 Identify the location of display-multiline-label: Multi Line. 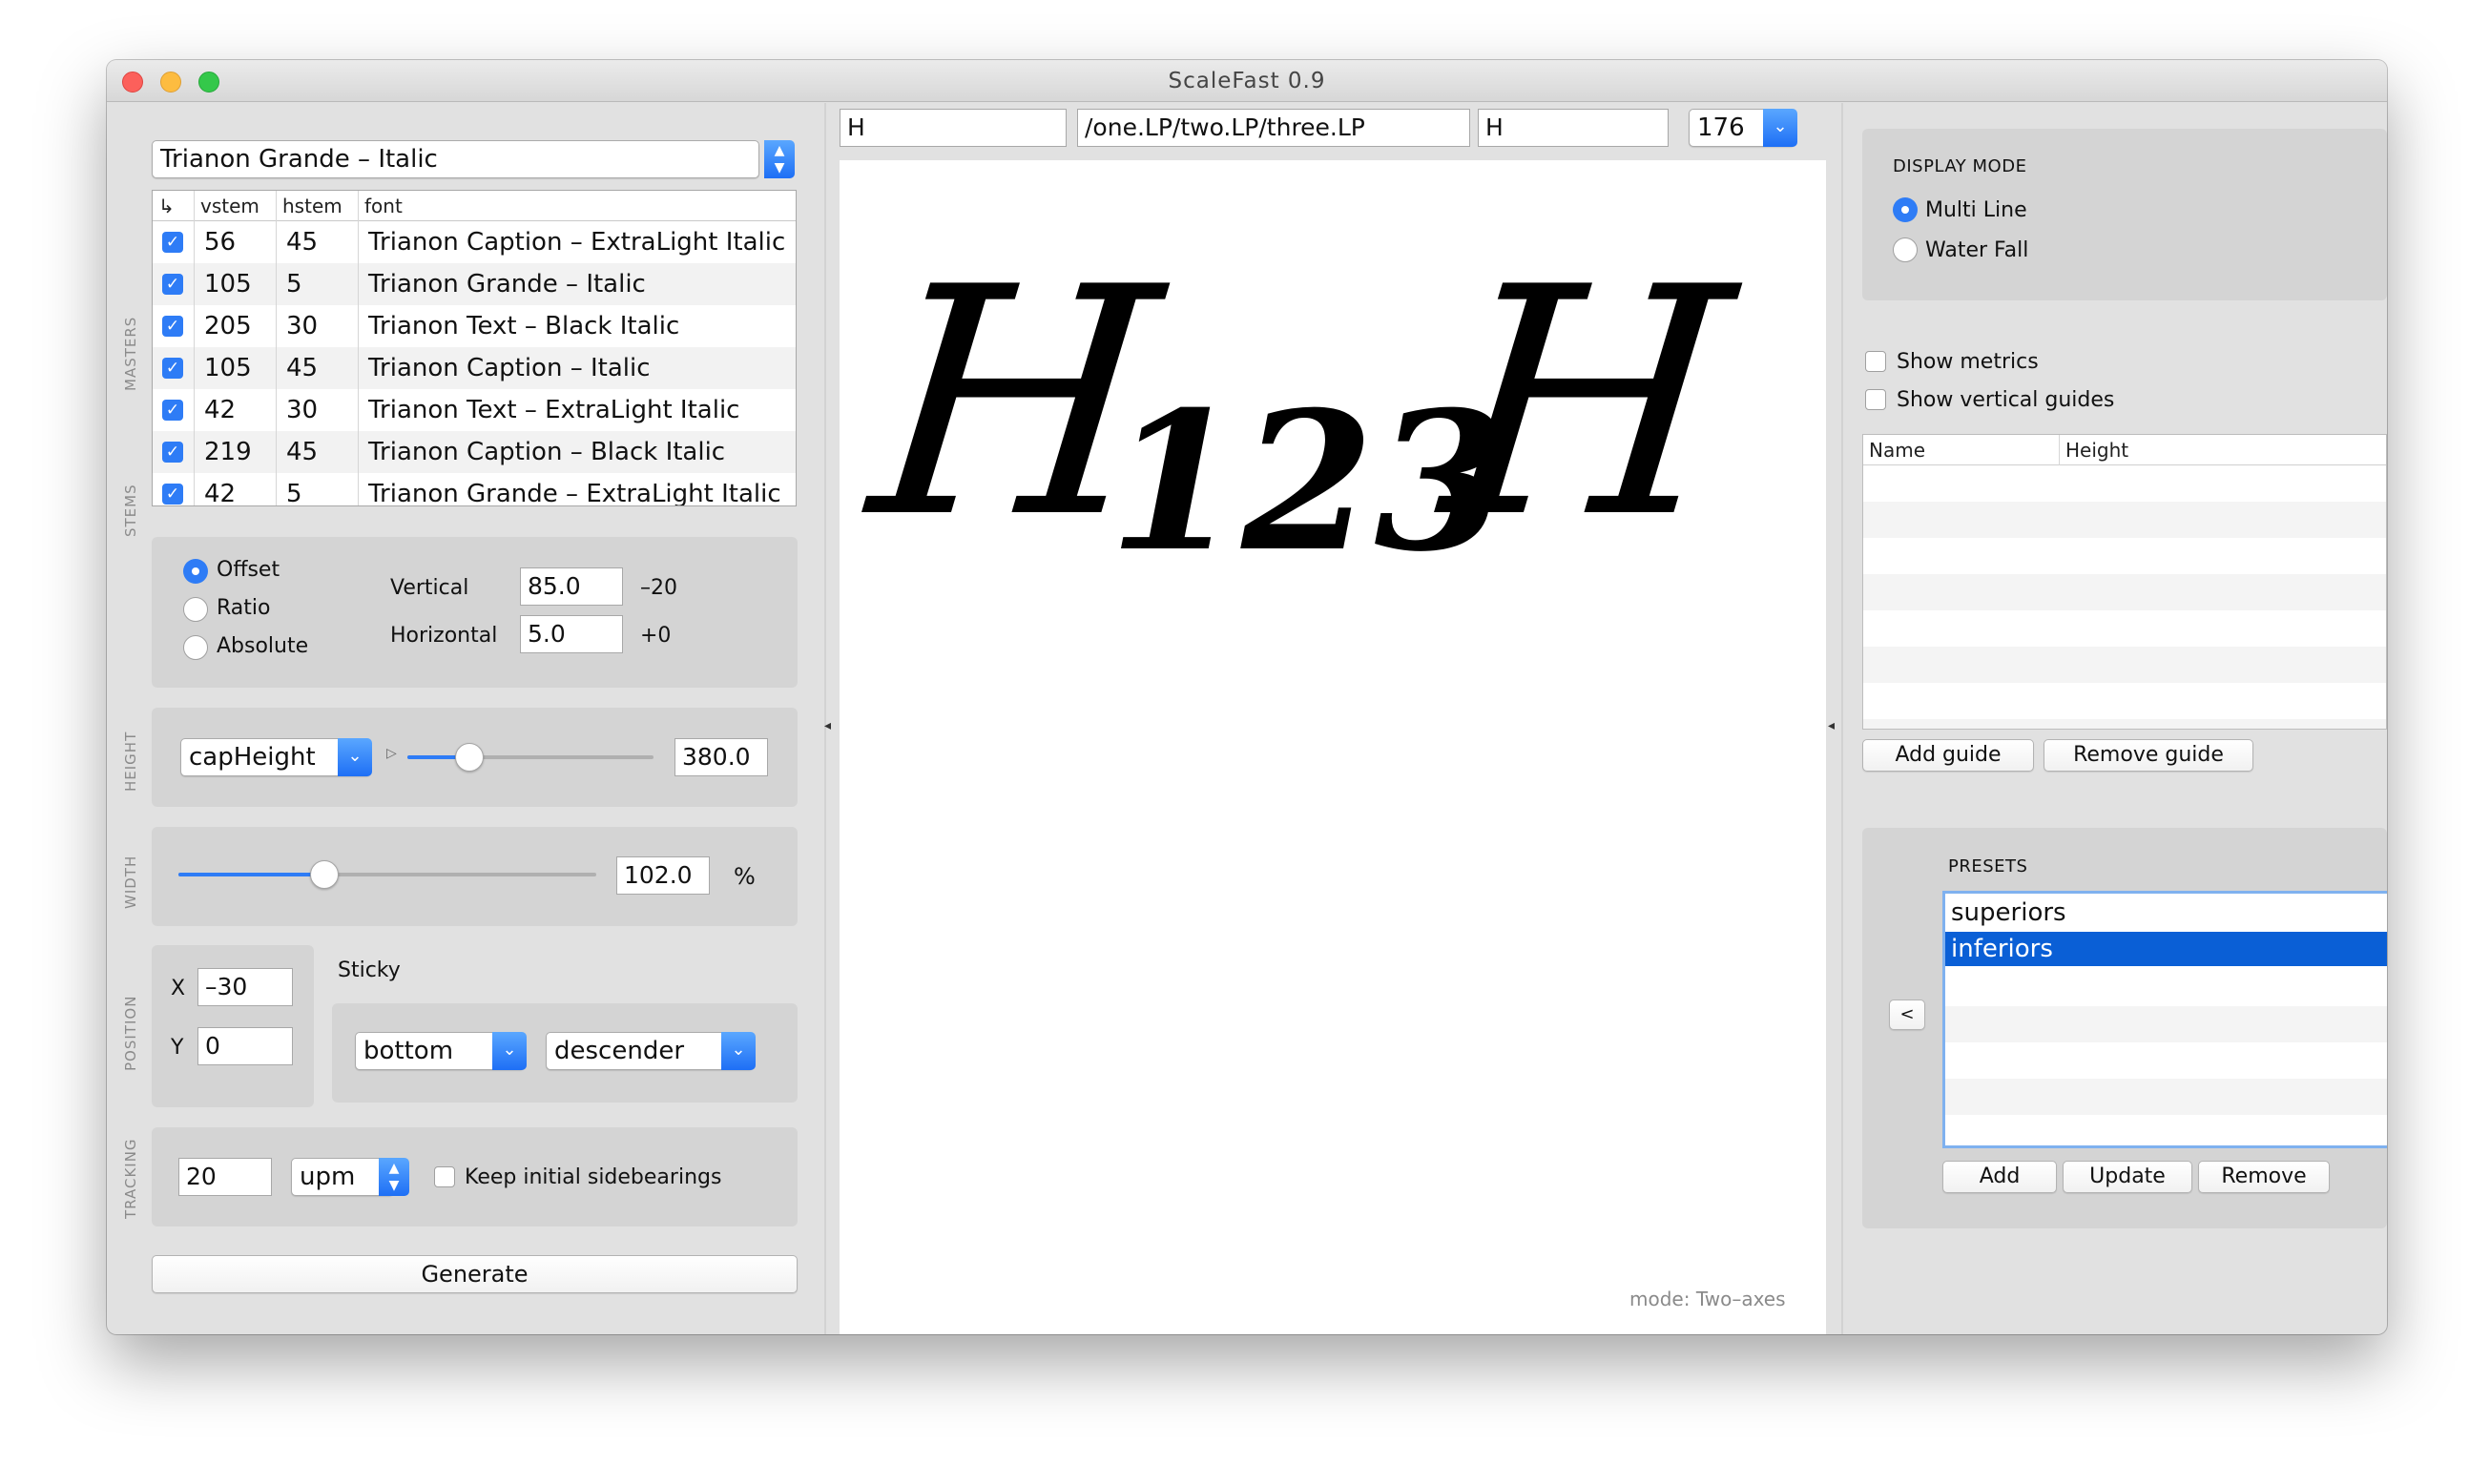
(1976, 210).